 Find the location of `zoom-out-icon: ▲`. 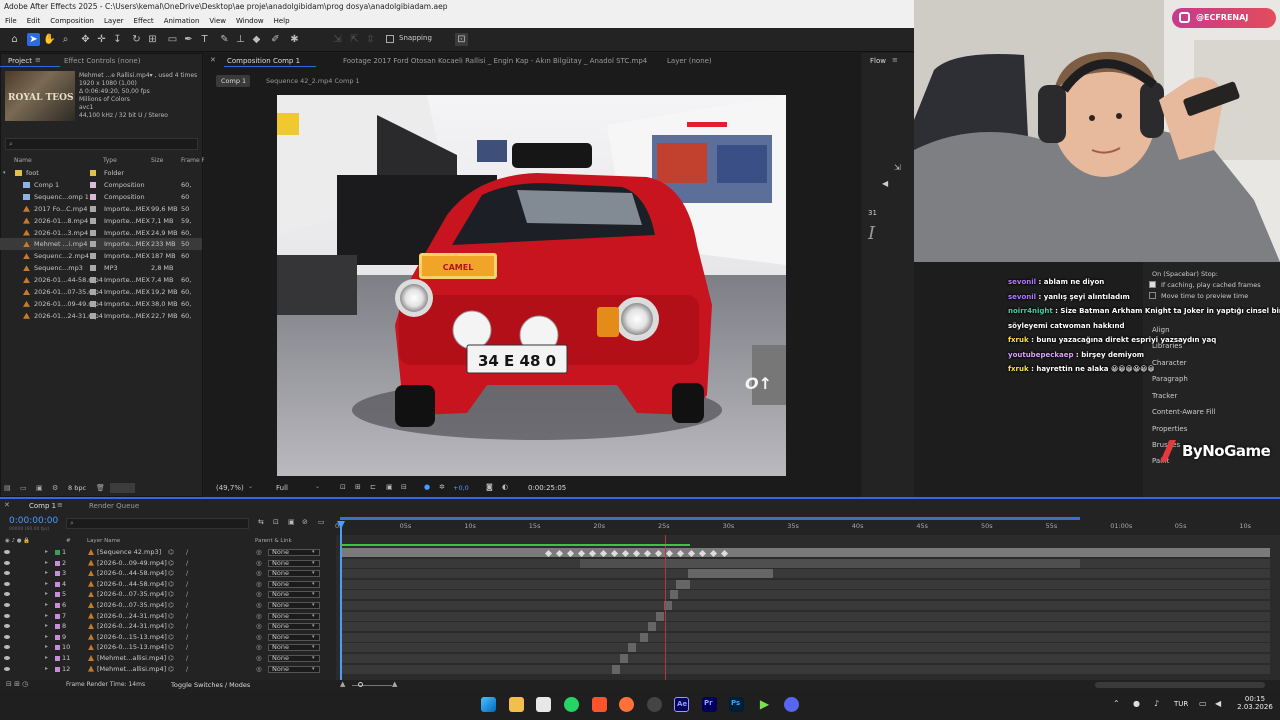

zoom-out-icon: ▲ is located at coordinates (342, 684).